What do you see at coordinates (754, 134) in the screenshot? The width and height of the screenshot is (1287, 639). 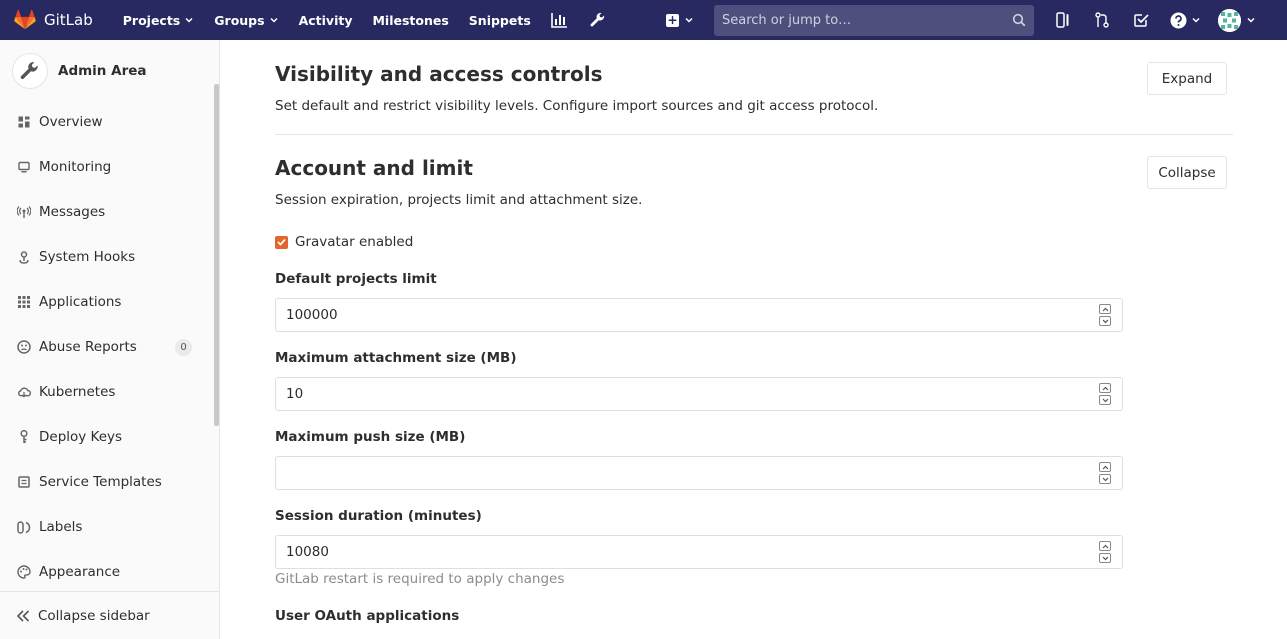 I see `section-divider` at bounding box center [754, 134].